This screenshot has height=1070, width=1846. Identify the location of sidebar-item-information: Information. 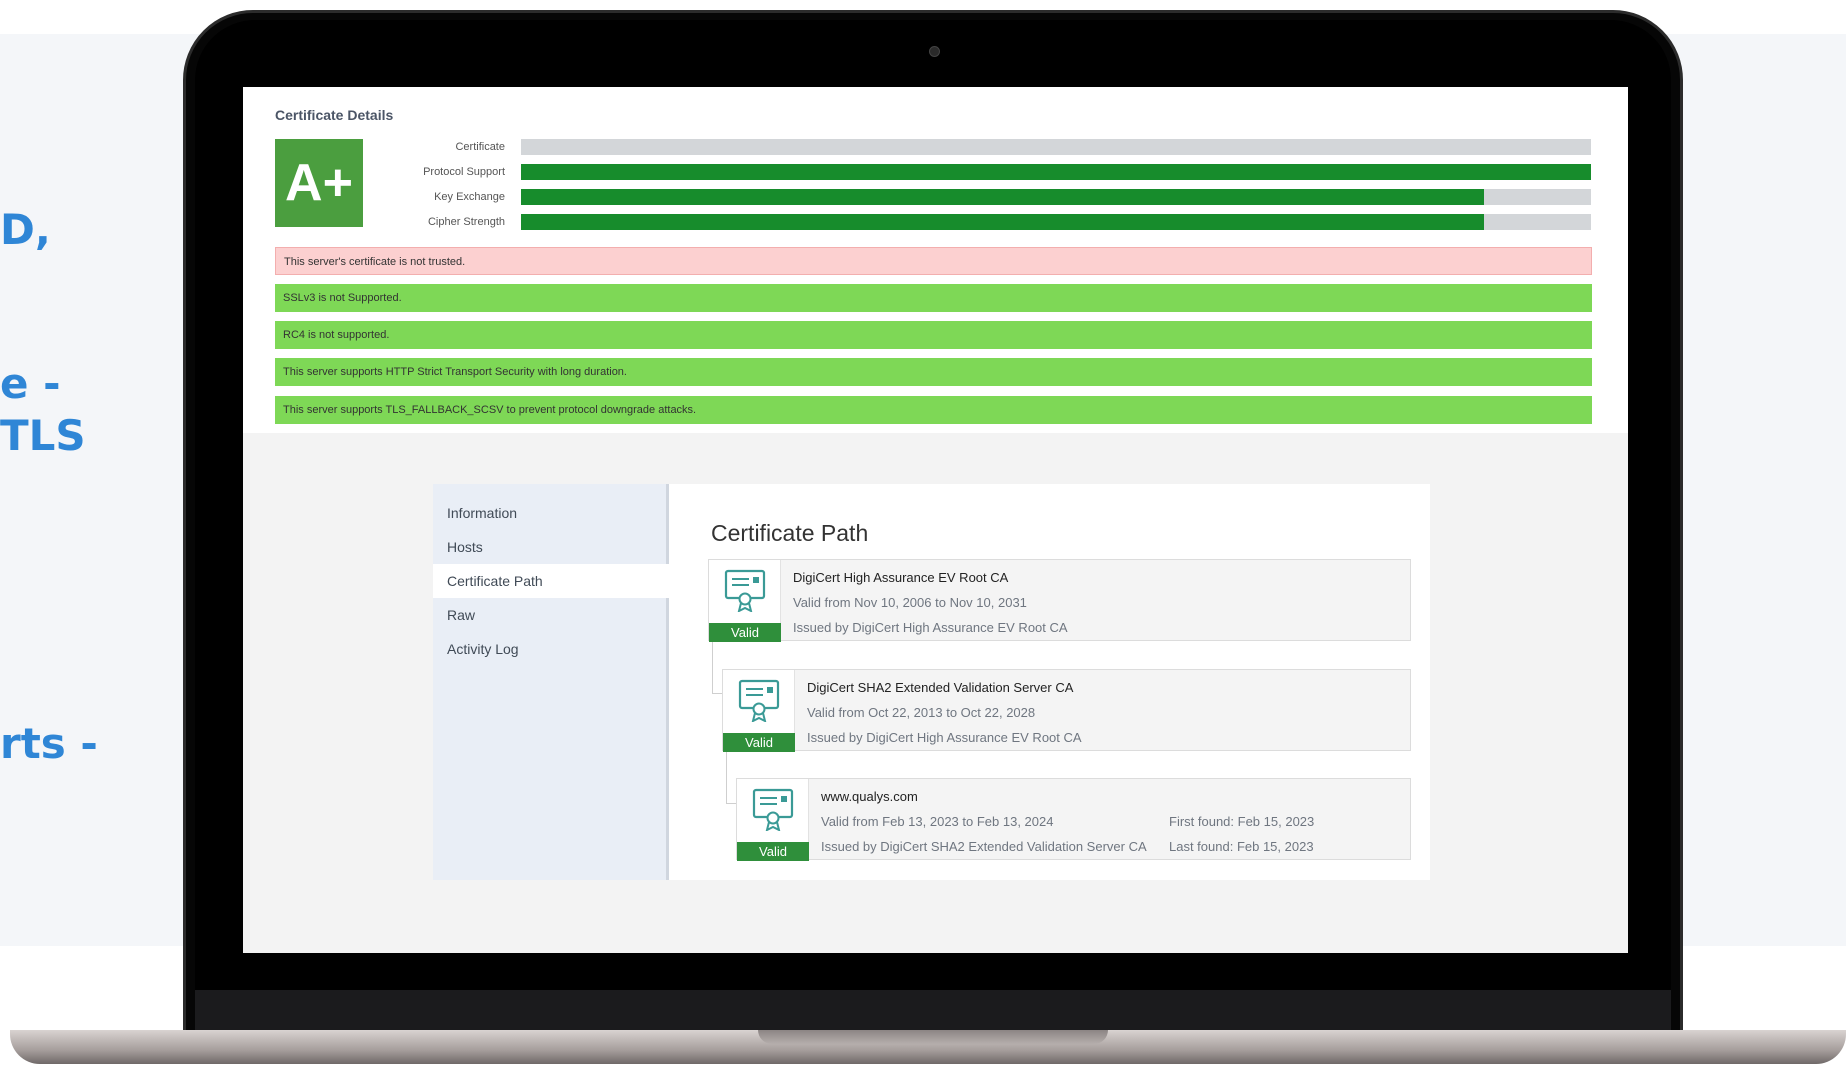
(551, 513).